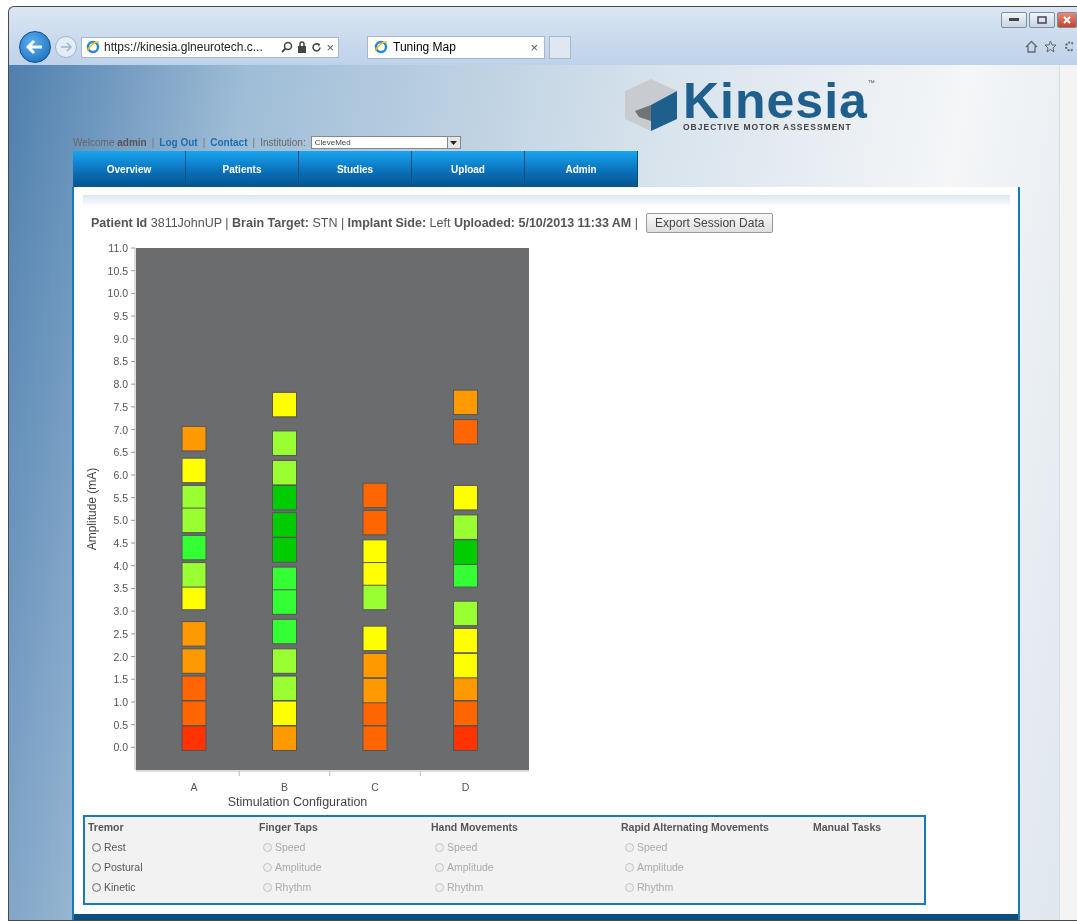 This screenshot has width=1077, height=921. Describe the element at coordinates (768, 127) in the screenshot. I see `logo-tagline: OBJECTIVE MOTOR ASSESSMENT` at that location.